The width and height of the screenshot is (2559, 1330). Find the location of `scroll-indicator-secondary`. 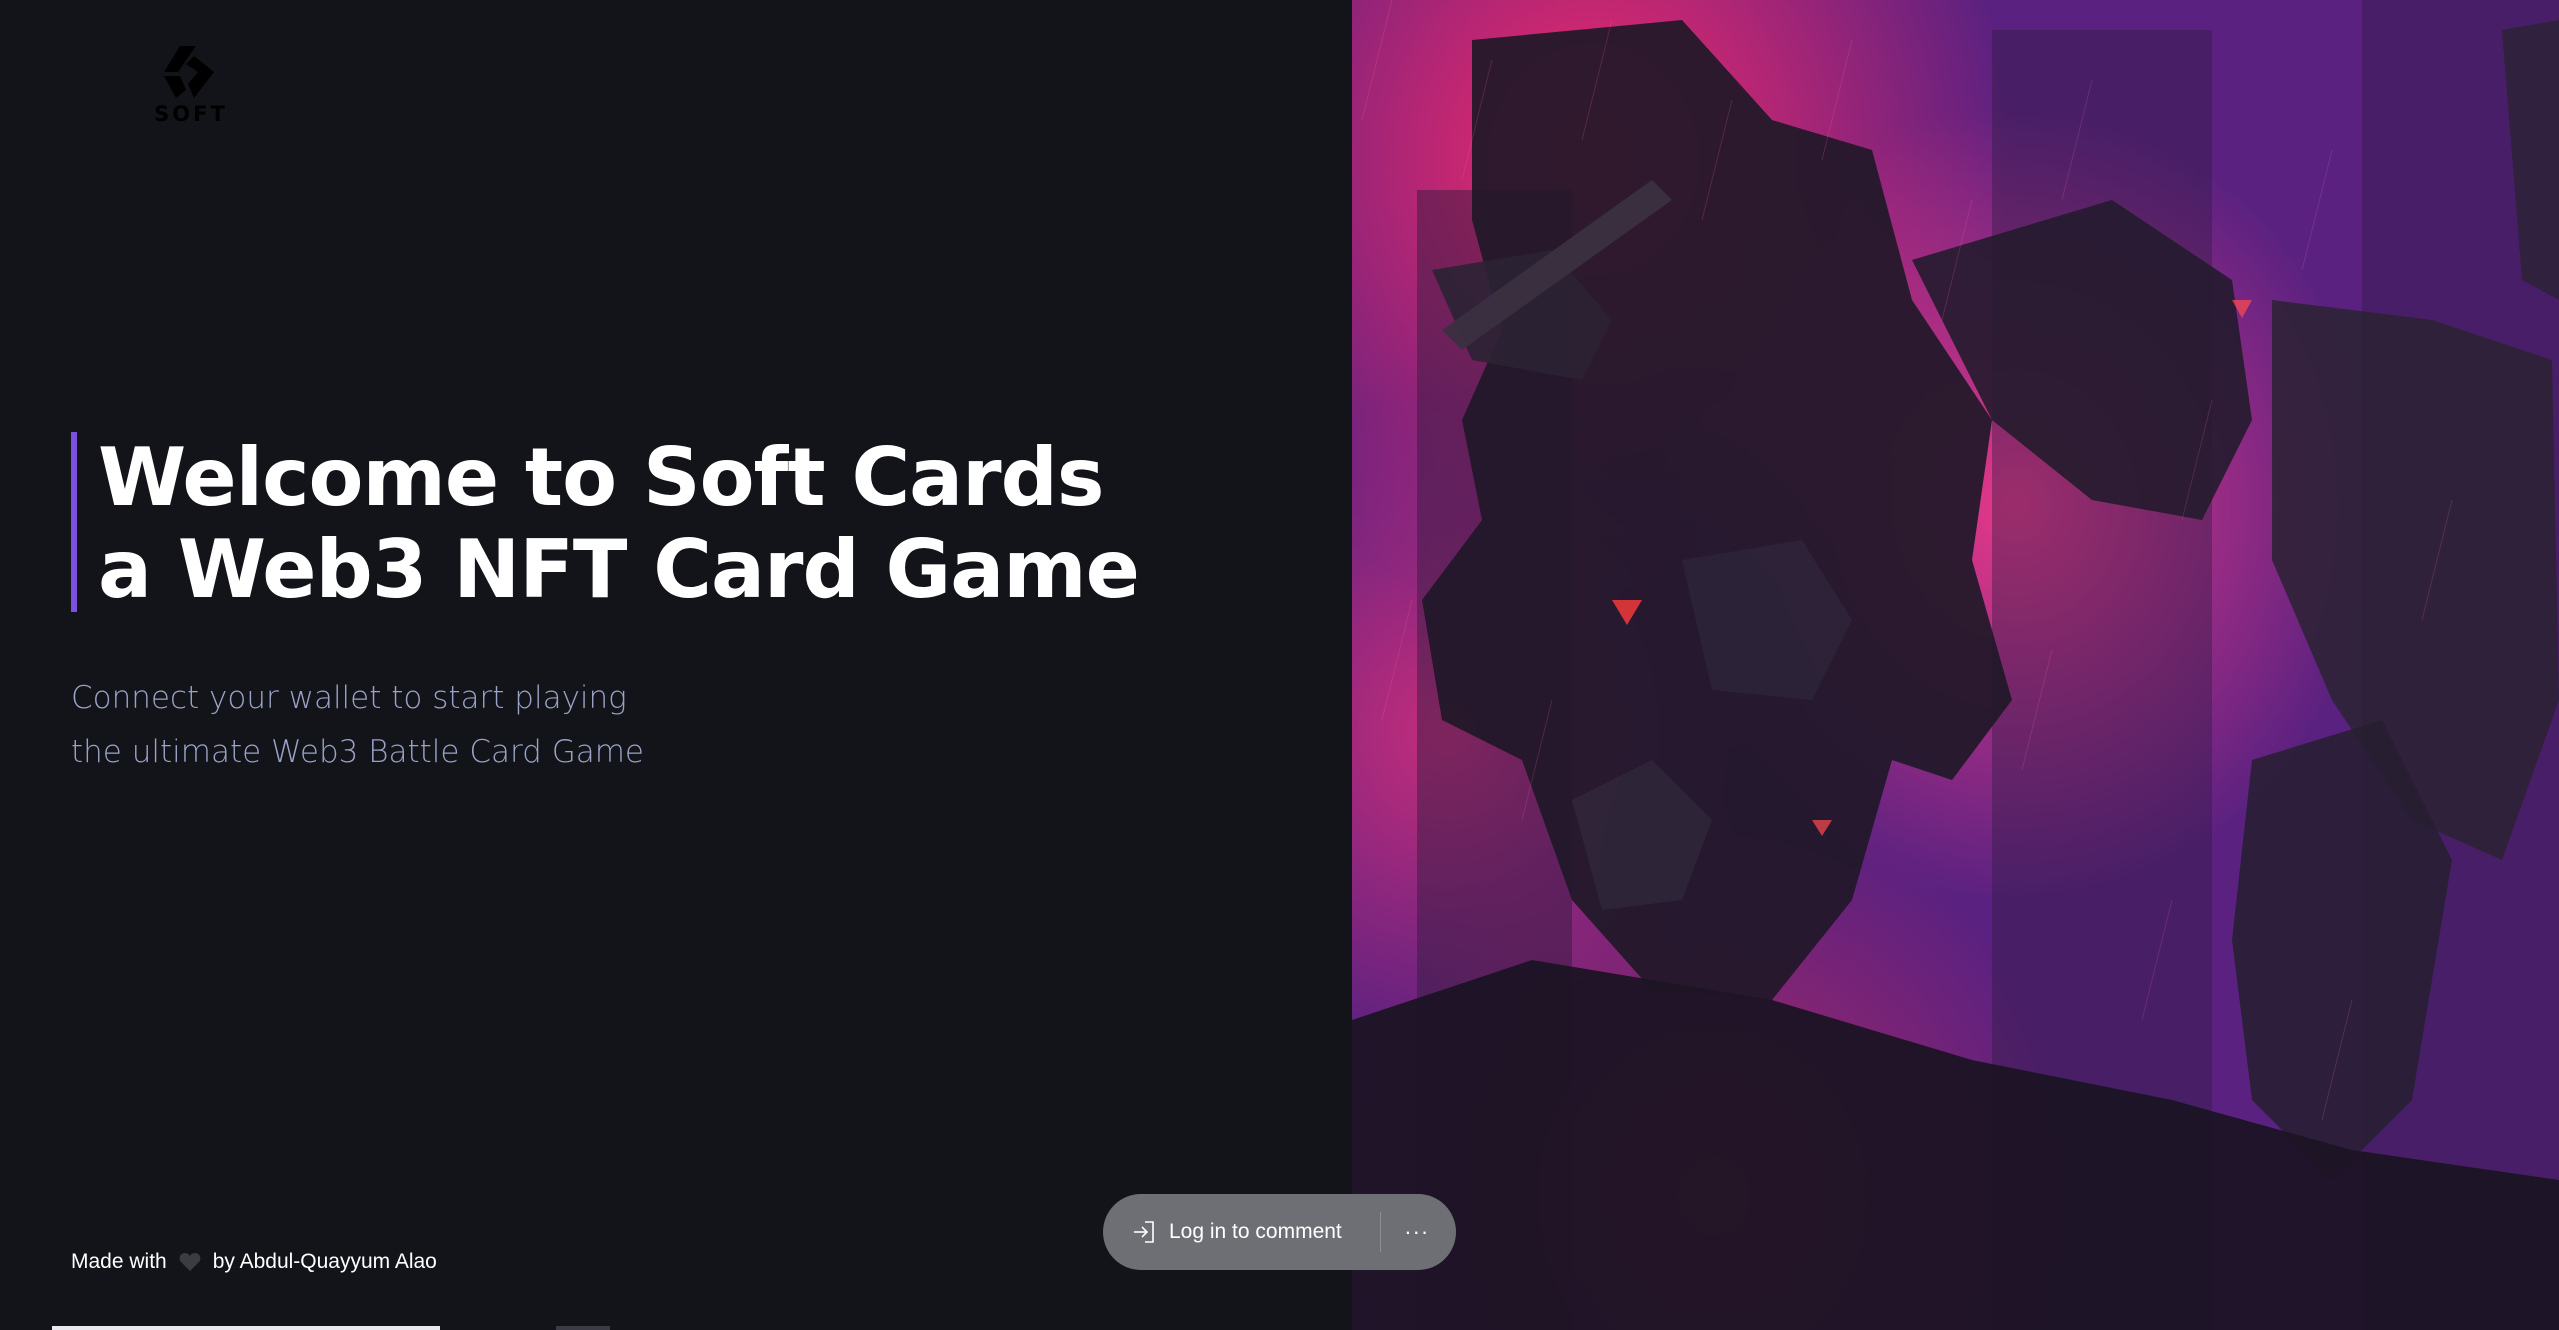

scroll-indicator-secondary is located at coordinates (583, 1328).